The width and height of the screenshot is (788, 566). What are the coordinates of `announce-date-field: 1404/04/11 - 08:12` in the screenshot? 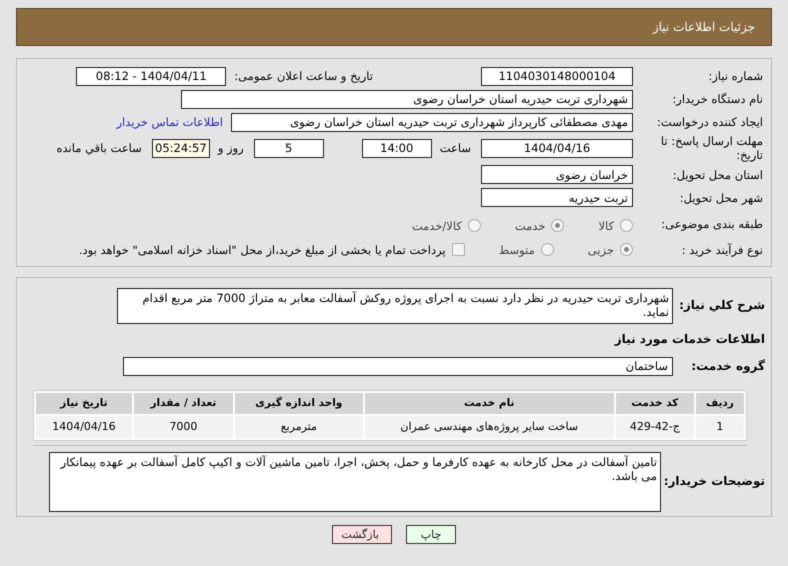 It's located at (151, 76).